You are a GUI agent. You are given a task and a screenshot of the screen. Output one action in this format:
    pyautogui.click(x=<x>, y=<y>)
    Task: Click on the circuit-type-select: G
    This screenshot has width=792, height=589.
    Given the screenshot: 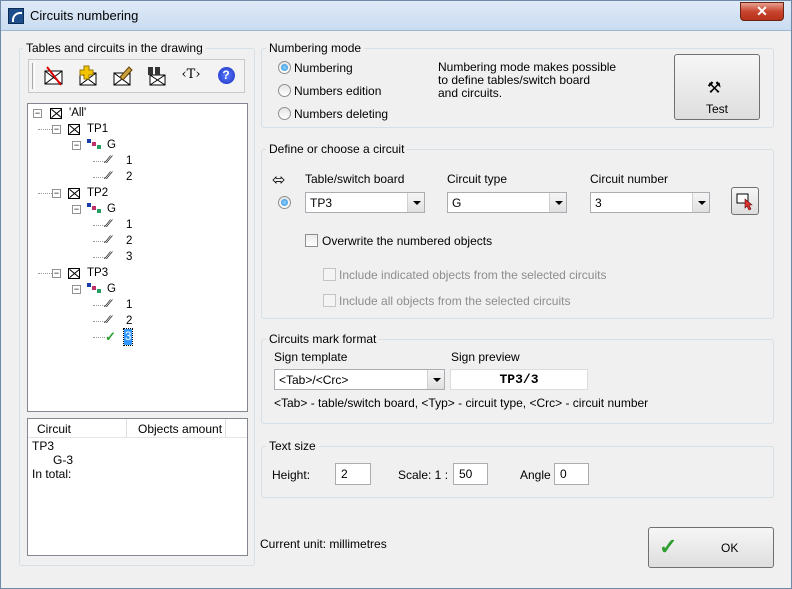 What is the action you would take?
    pyautogui.click(x=507, y=202)
    